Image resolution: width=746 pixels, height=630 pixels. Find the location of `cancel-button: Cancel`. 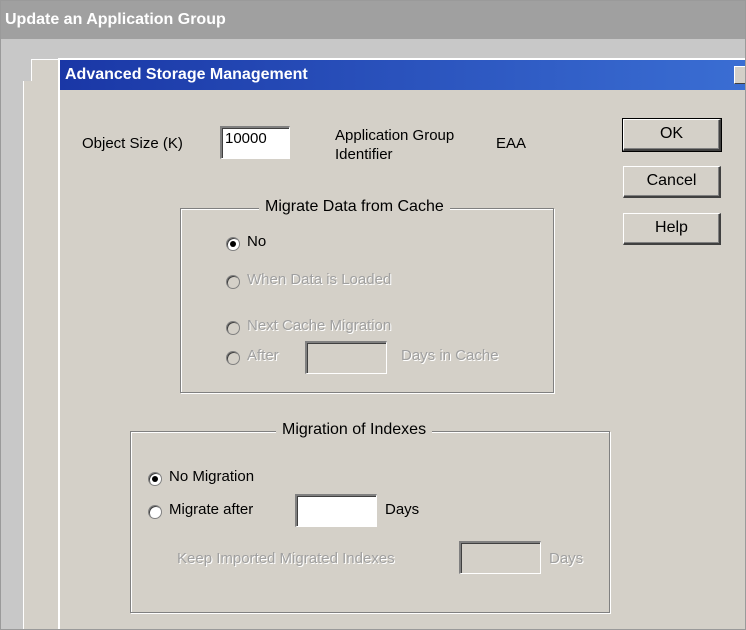

cancel-button: Cancel is located at coordinates (672, 182).